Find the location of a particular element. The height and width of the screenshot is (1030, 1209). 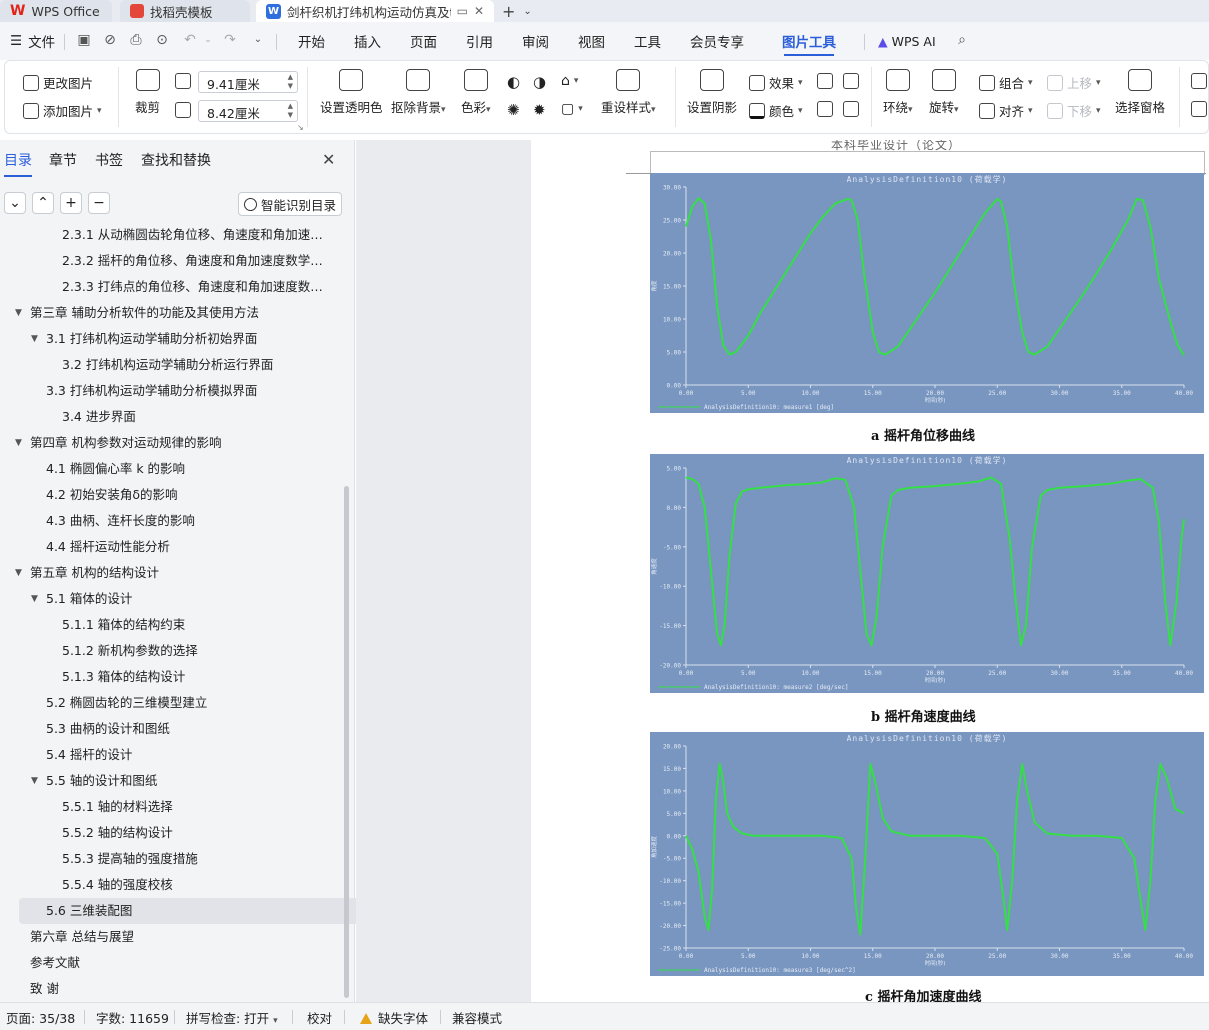

change-image-button: 更改图片 is located at coordinates (58, 82).